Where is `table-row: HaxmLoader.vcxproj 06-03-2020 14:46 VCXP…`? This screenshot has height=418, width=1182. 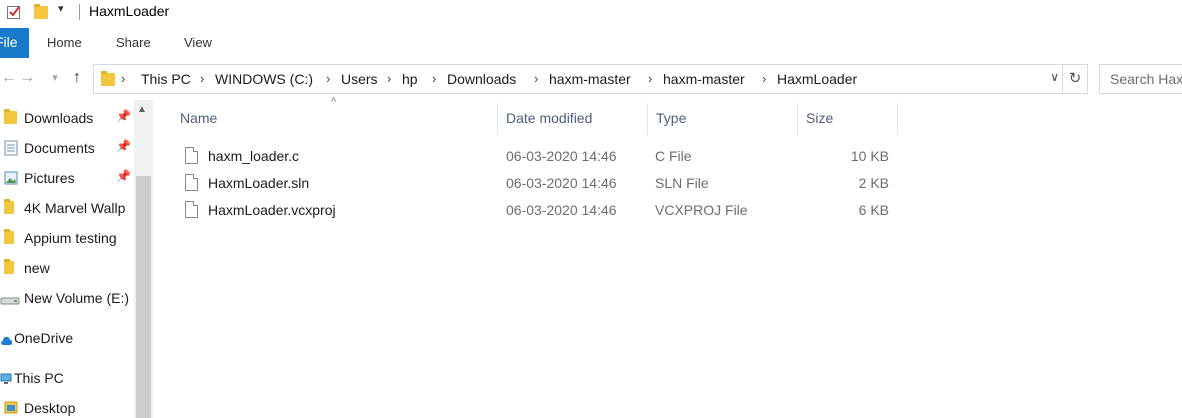
table-row: HaxmLoader.vcxproj 06-03-2020 14:46 VCXP… is located at coordinates (538, 211).